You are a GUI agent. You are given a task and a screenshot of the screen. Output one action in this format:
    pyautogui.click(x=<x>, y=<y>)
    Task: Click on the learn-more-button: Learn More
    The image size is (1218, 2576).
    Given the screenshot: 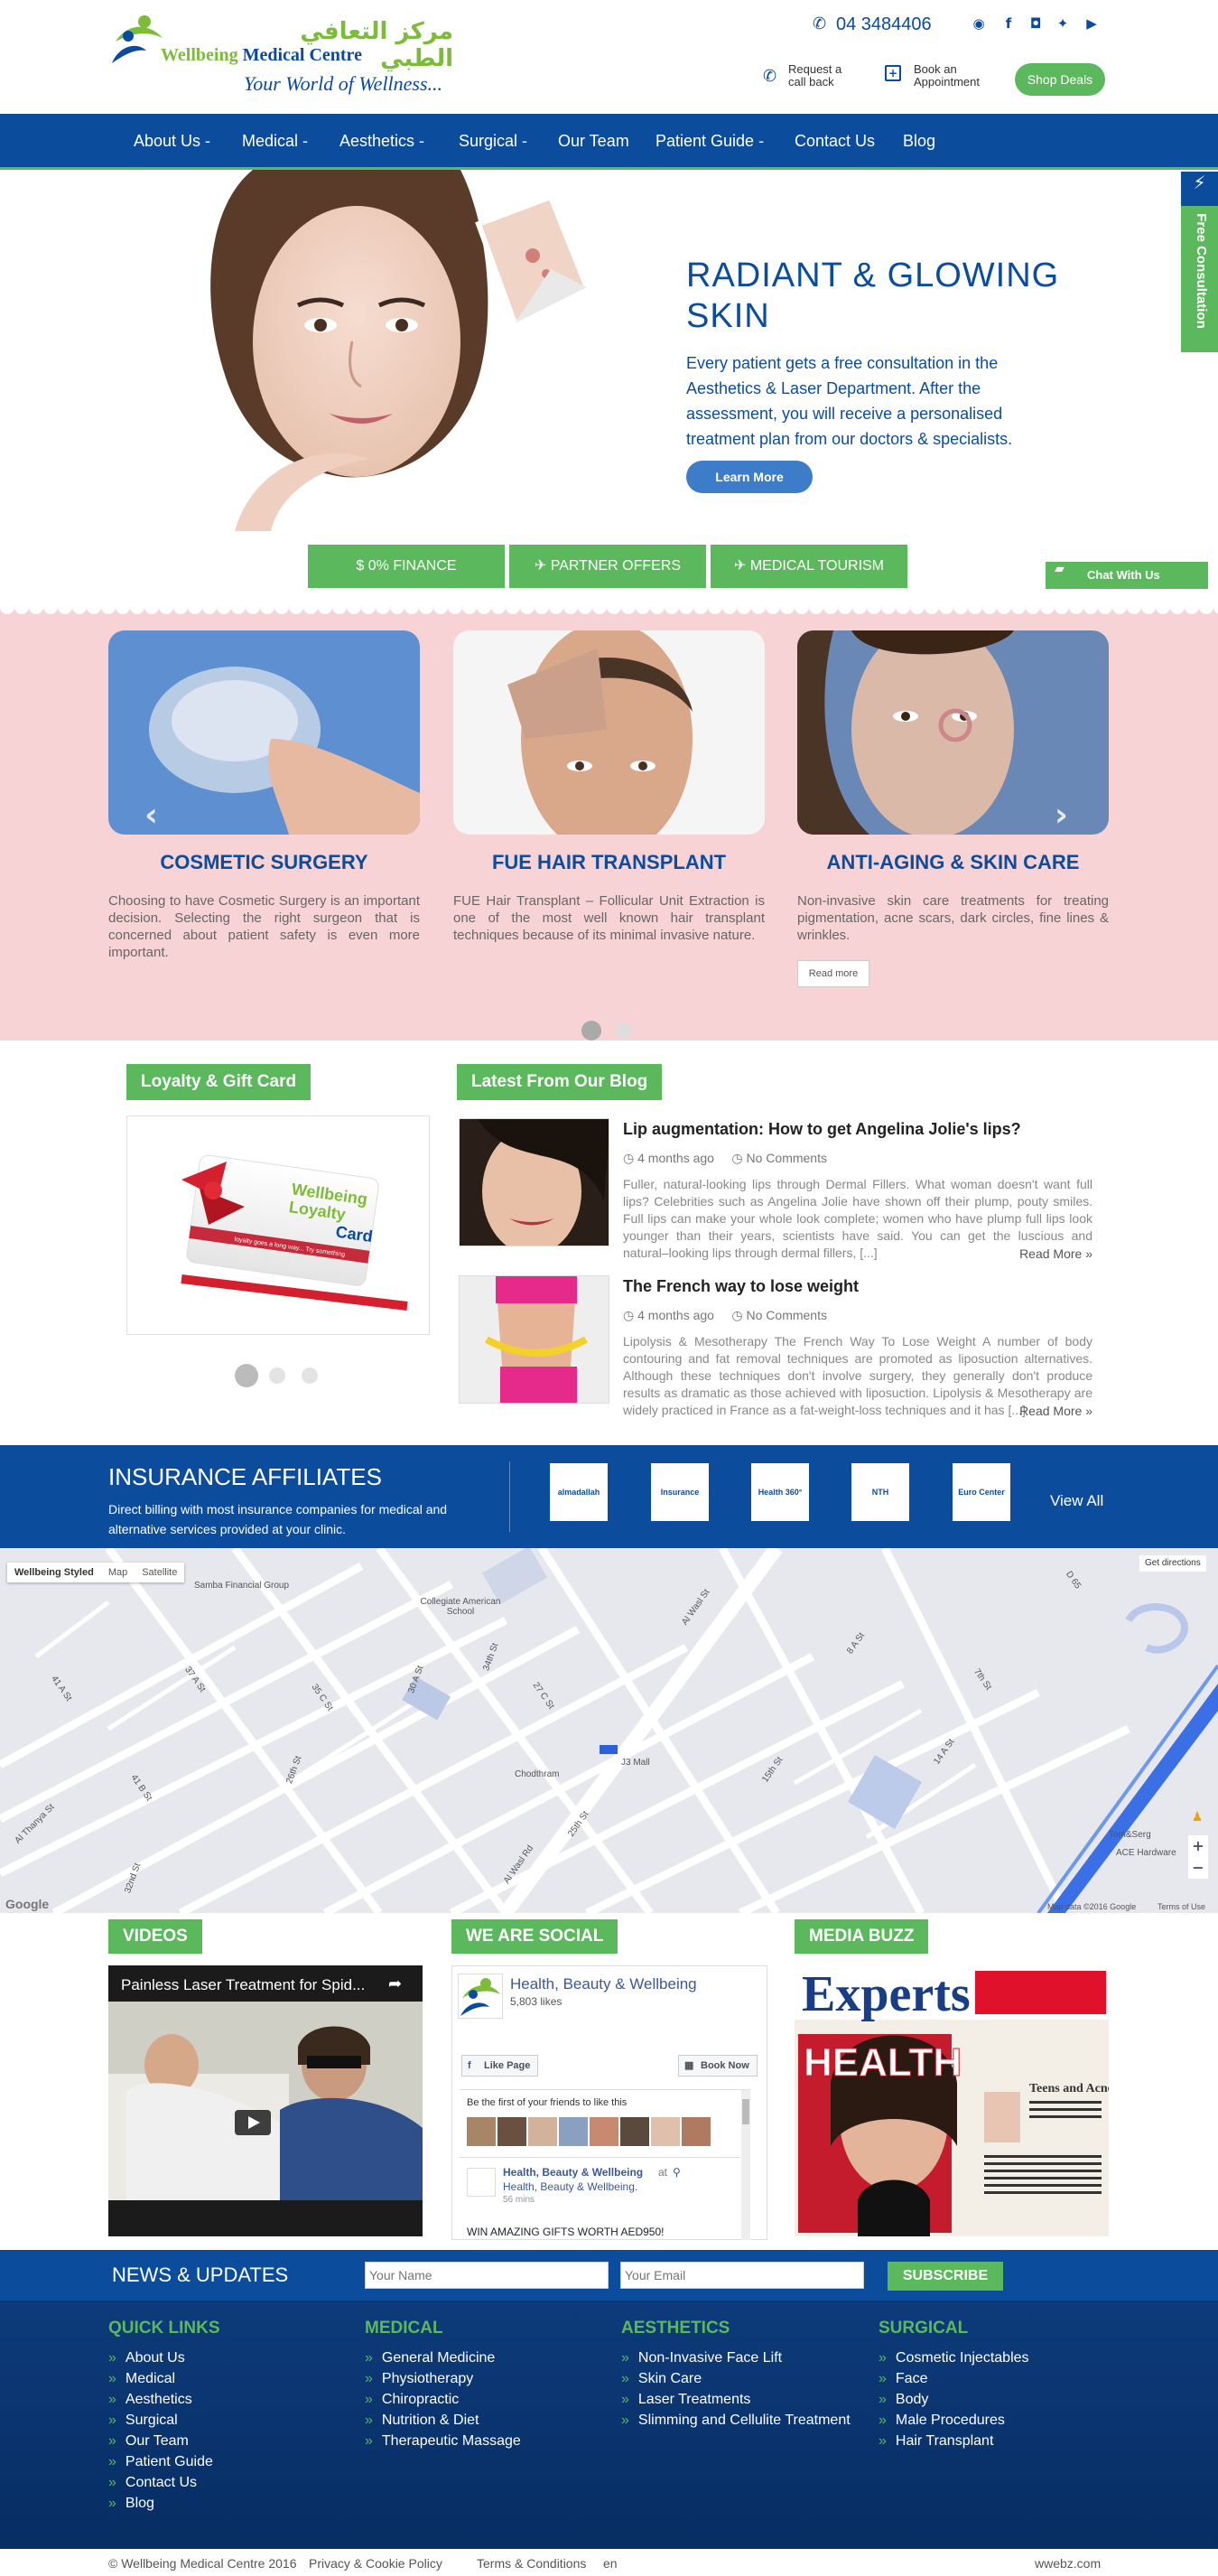 What is the action you would take?
    pyautogui.click(x=749, y=477)
    